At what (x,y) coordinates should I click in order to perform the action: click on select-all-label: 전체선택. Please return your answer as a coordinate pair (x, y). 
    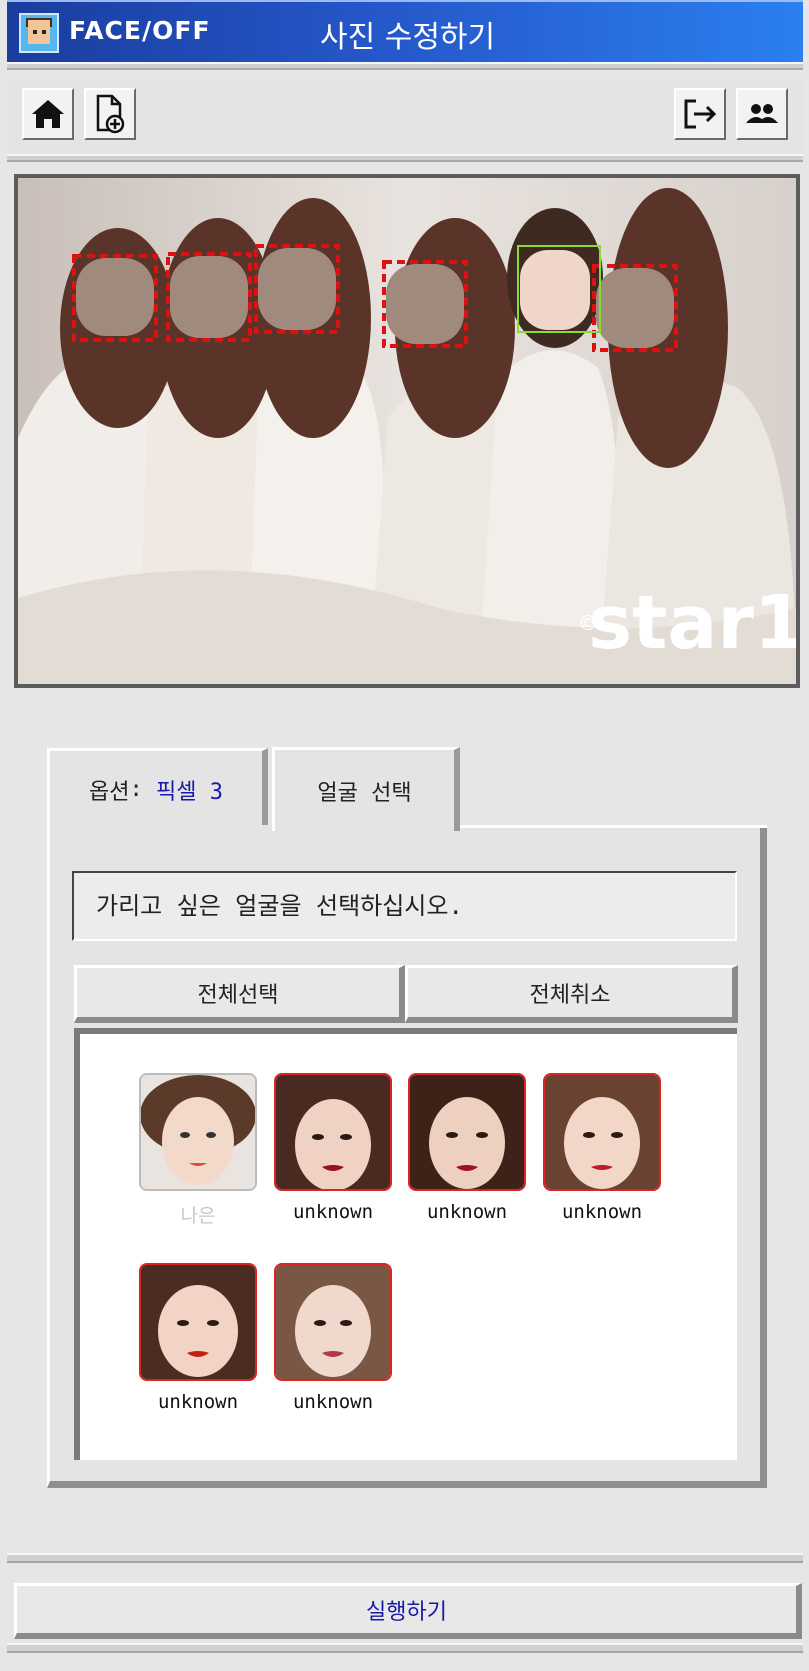
    Looking at the image, I should click on (238, 995).